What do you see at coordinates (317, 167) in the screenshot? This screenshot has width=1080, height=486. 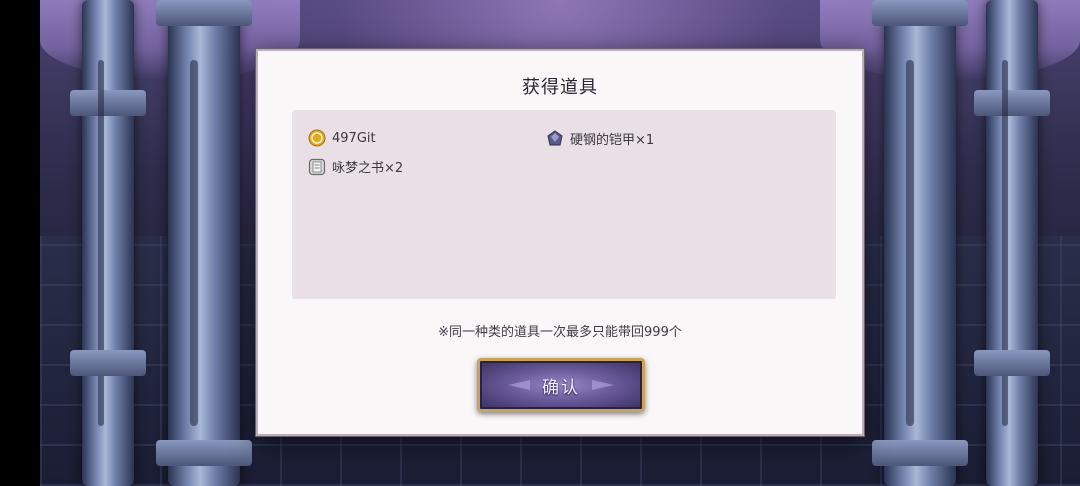 I see `spellbook-icon` at bounding box center [317, 167].